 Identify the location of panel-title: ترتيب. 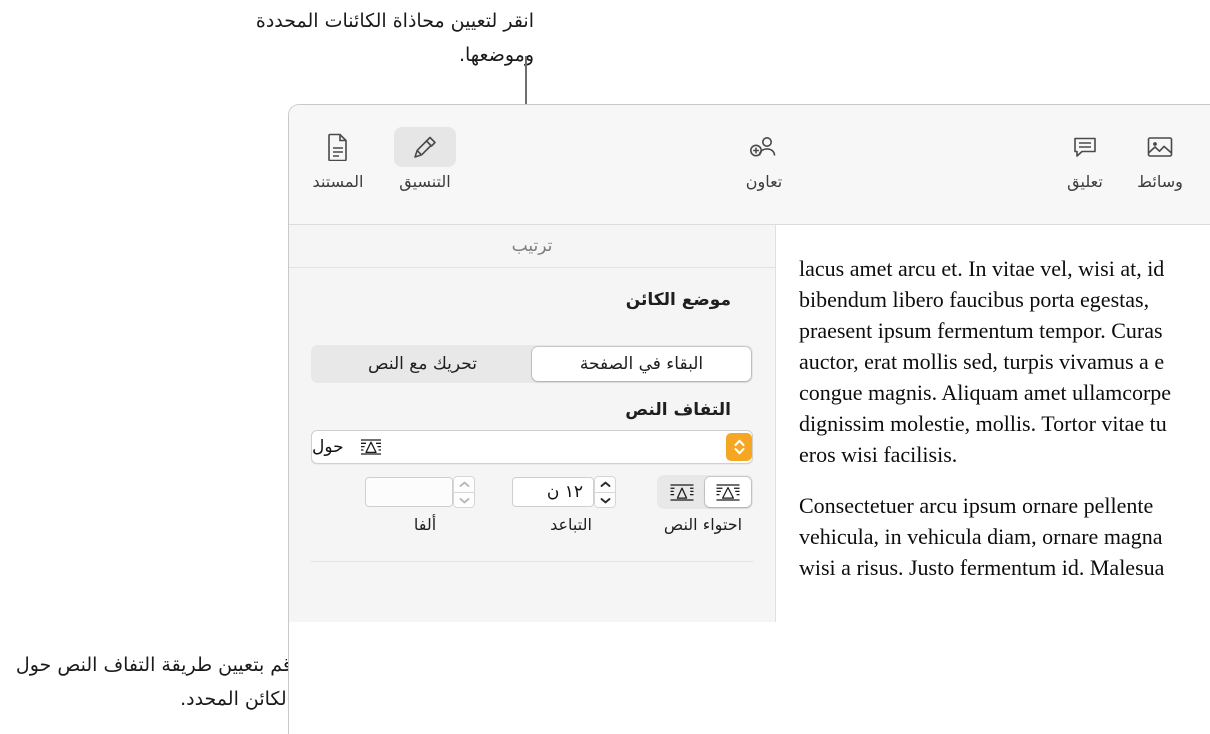
(532, 246).